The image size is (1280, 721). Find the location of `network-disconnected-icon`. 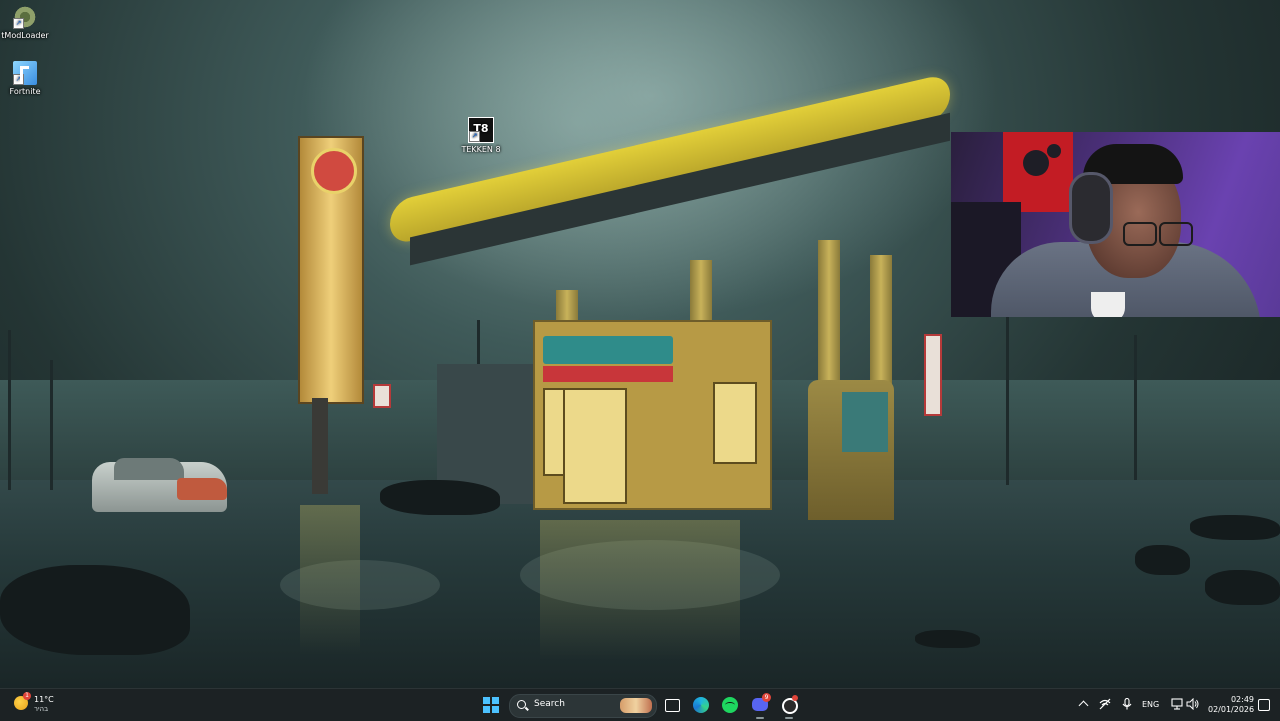

network-disconnected-icon is located at coordinates (1105, 704).